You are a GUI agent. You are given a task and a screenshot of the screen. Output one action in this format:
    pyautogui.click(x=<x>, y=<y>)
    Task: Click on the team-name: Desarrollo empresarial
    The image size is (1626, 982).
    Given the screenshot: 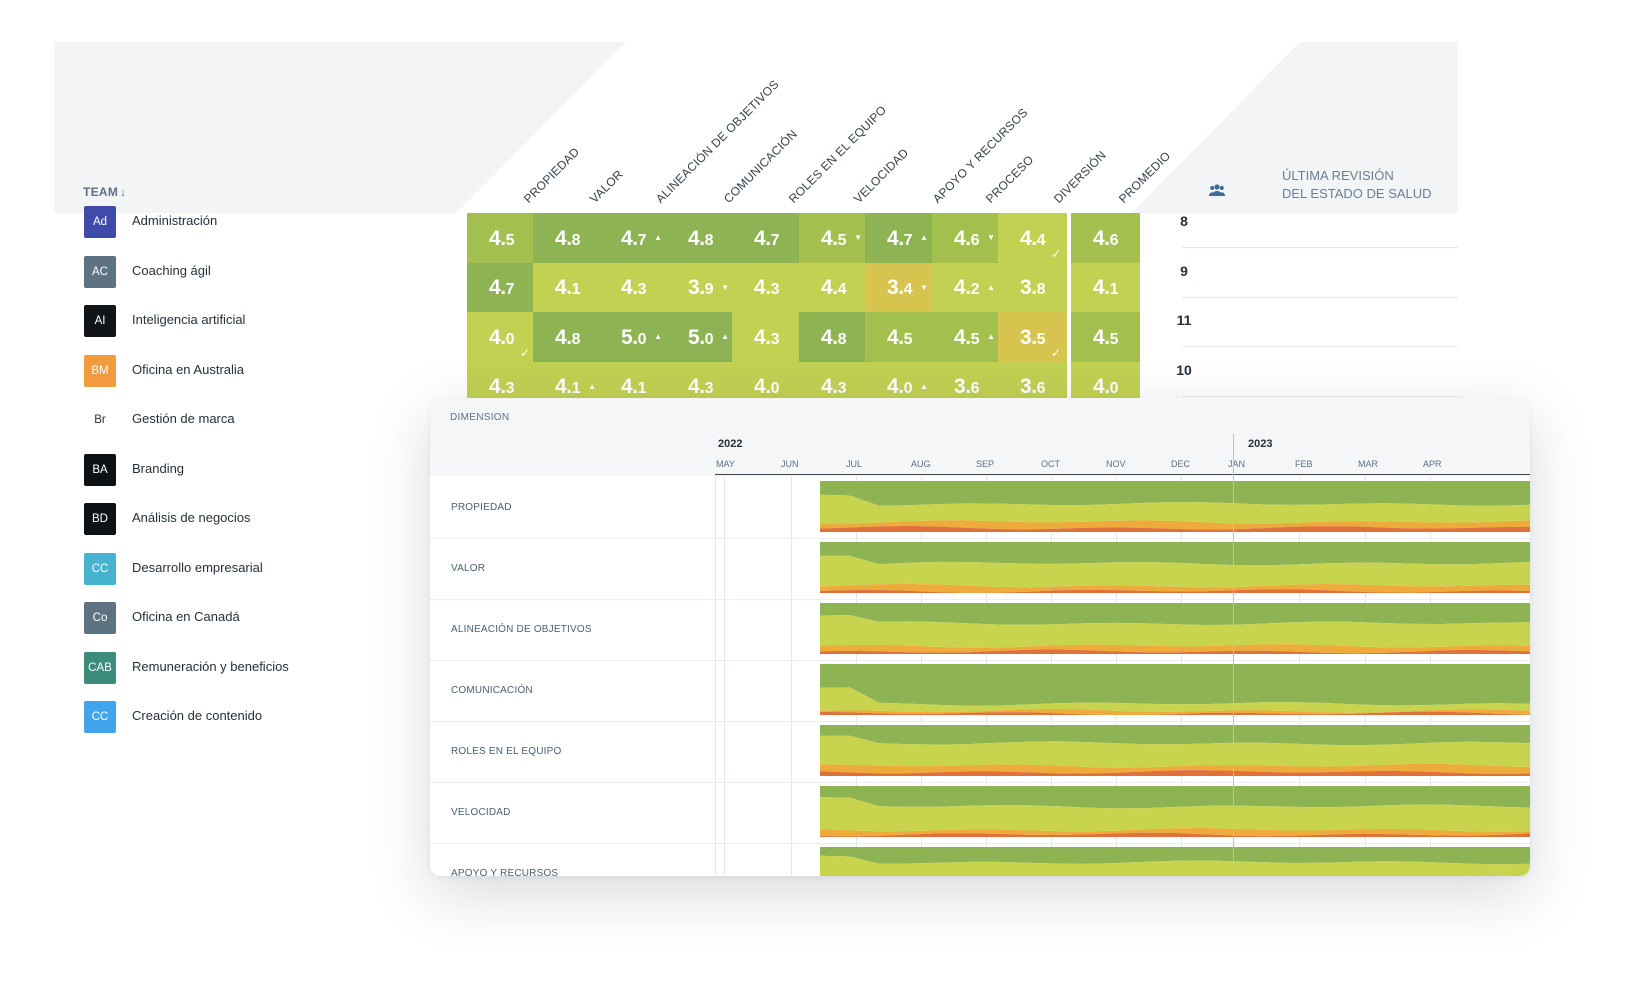 What is the action you would take?
    pyautogui.click(x=197, y=567)
    